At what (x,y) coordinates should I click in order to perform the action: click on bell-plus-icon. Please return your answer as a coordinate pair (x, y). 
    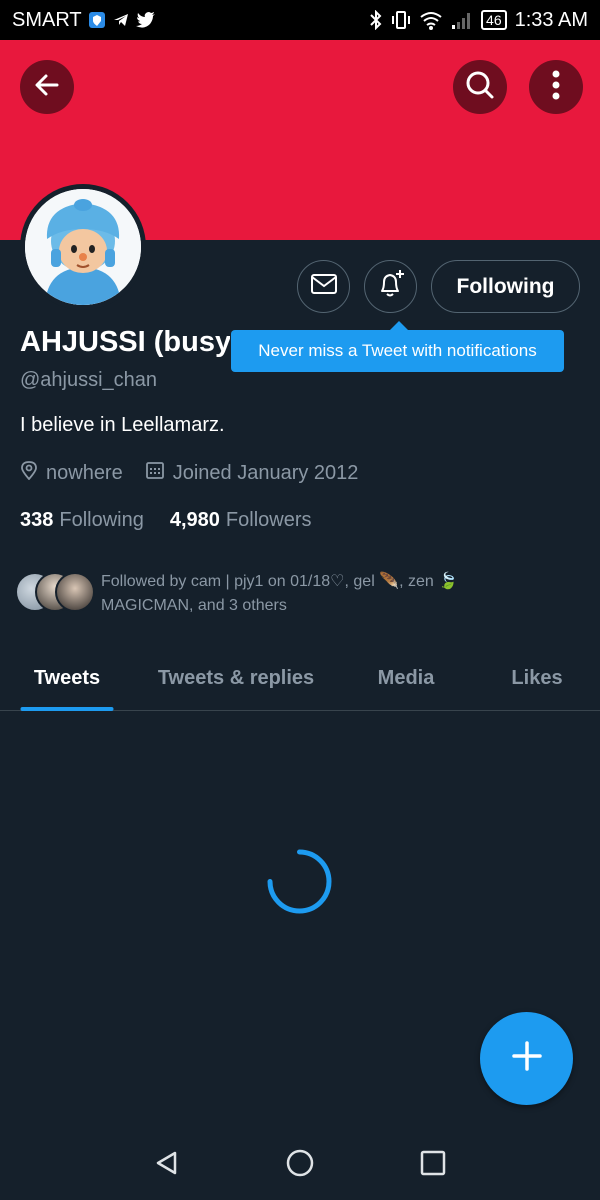
    Looking at the image, I should click on (391, 286).